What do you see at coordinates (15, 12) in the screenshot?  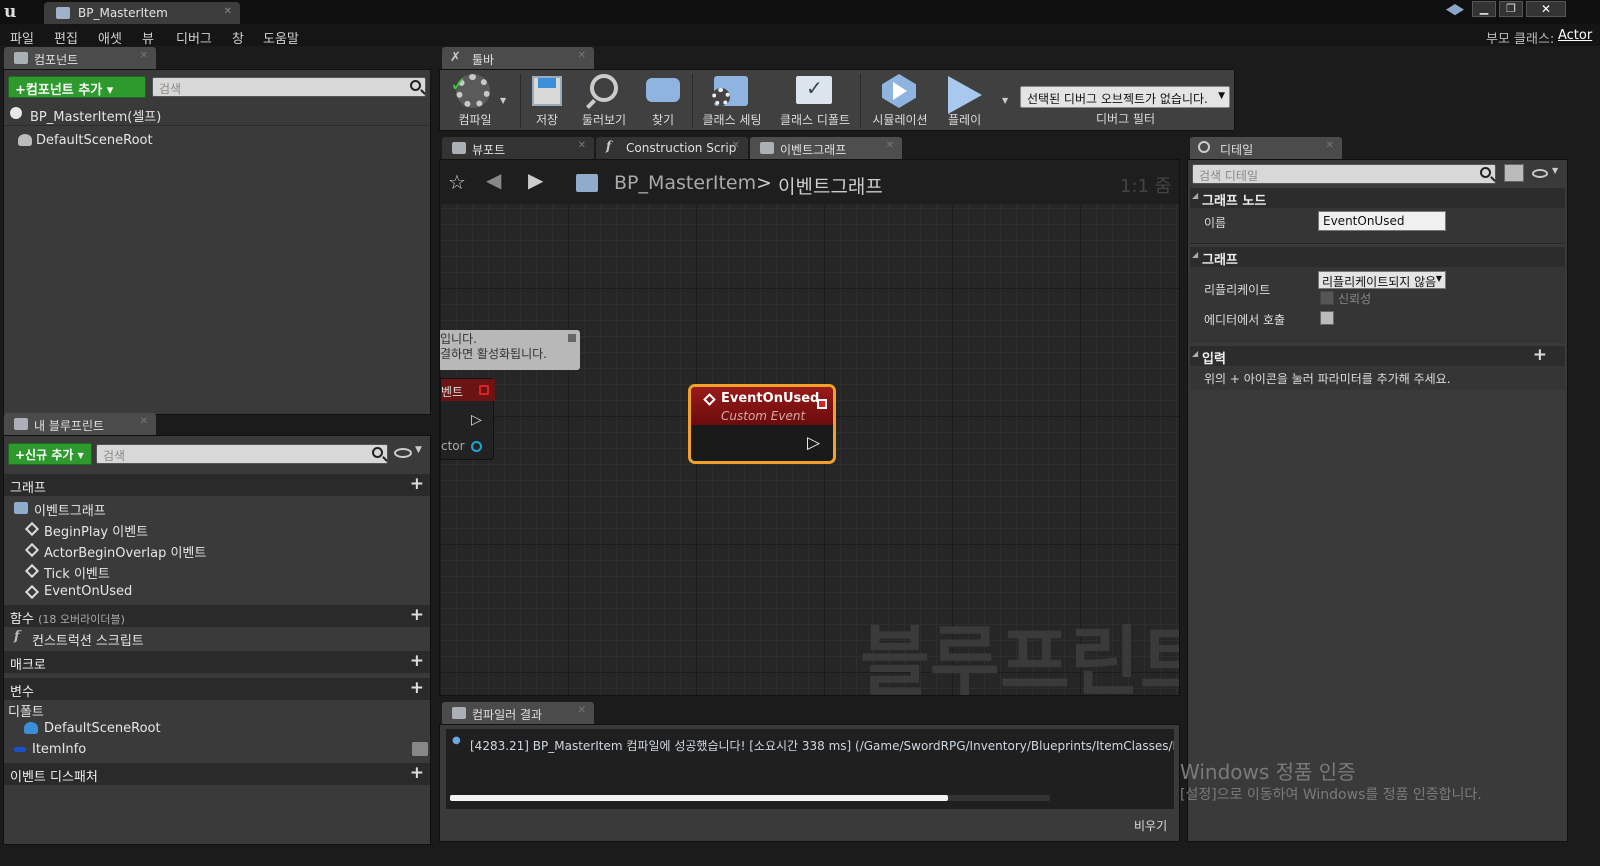 I see `unreal-logo-icon: u` at bounding box center [15, 12].